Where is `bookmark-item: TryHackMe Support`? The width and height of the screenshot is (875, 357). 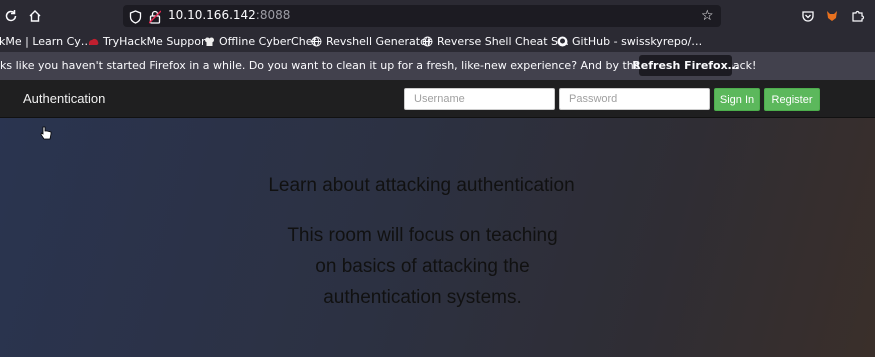
bookmark-item: TryHackMe Support is located at coordinates (149, 41).